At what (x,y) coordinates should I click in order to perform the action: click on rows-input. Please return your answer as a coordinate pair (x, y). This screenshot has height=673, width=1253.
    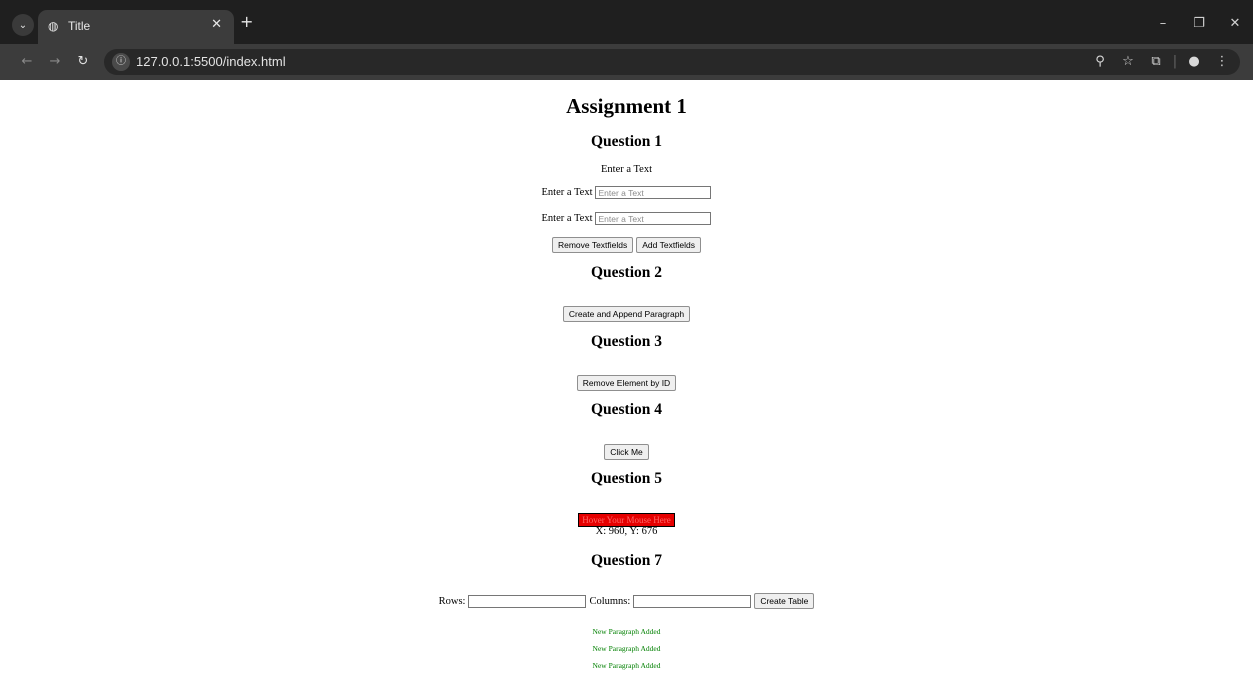
    Looking at the image, I should click on (527, 601).